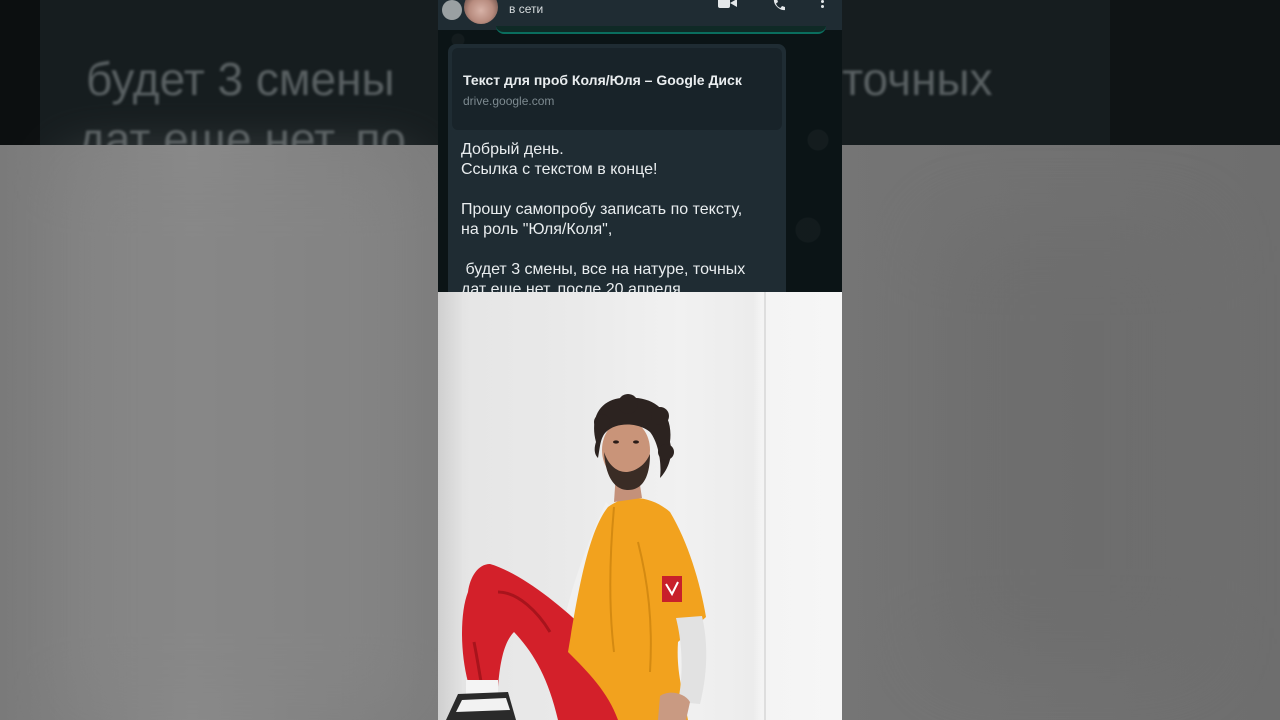  I want to click on back-icon, so click(452, 10).